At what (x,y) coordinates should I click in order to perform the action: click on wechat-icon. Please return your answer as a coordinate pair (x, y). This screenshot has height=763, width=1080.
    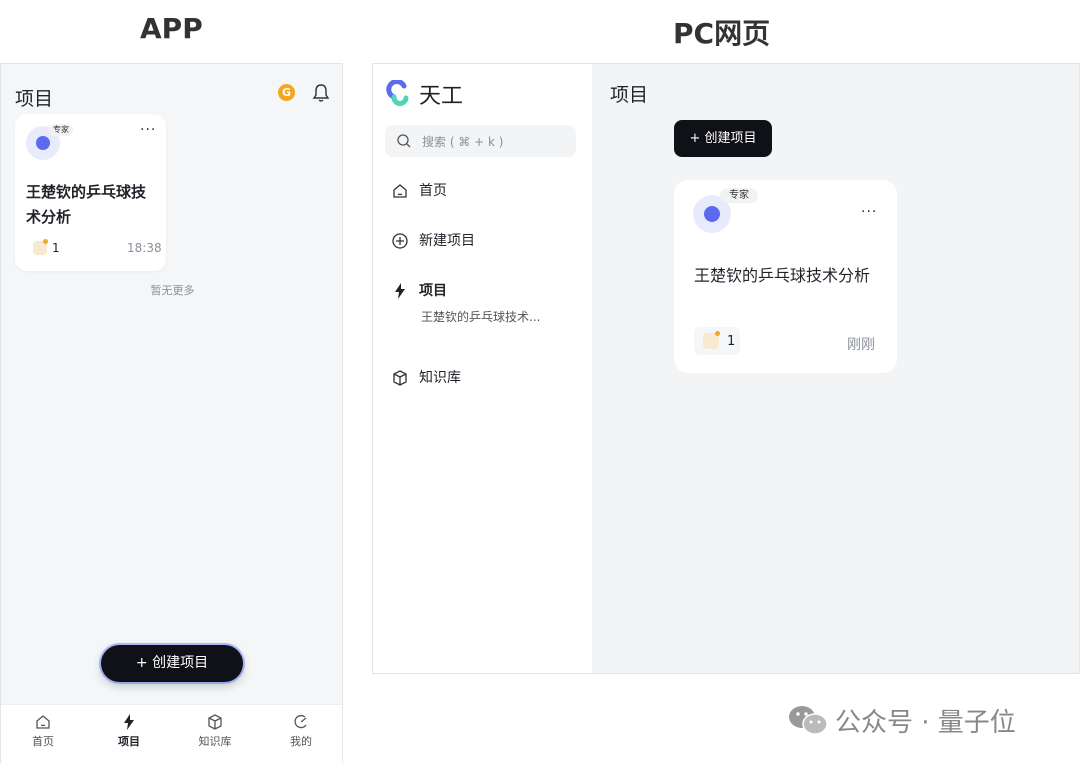
    Looking at the image, I should click on (808, 720).